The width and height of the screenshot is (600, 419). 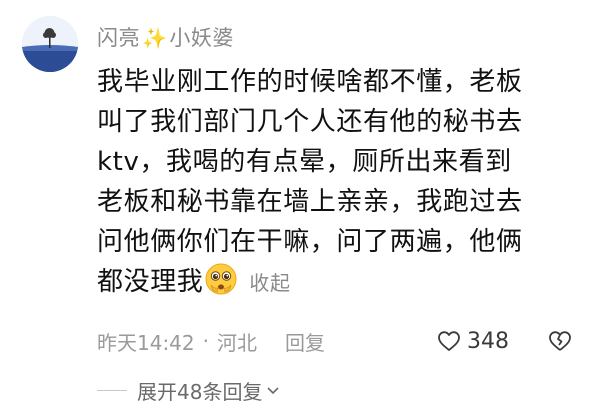 What do you see at coordinates (269, 283) in the screenshot?
I see `collapse-button: 收起` at bounding box center [269, 283].